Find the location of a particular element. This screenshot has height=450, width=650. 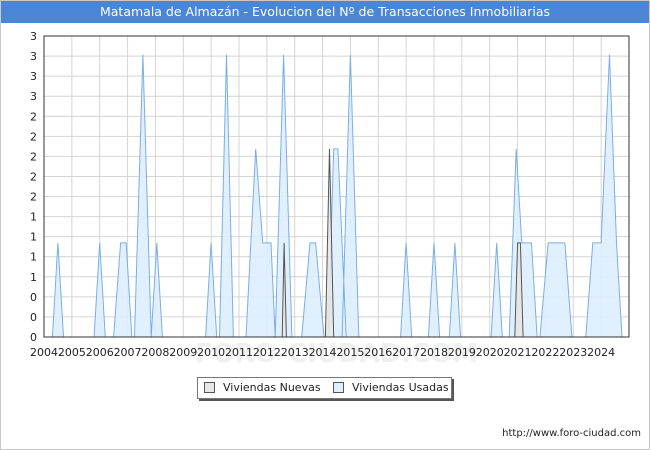

legend-swatch-nuevas is located at coordinates (209, 387).